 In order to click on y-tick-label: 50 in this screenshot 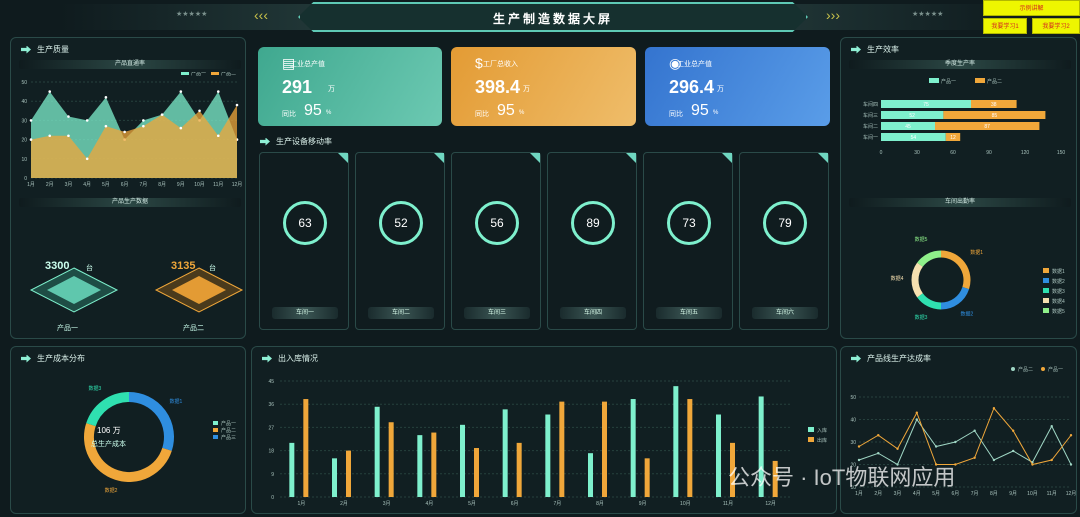, I will do `click(853, 398)`.